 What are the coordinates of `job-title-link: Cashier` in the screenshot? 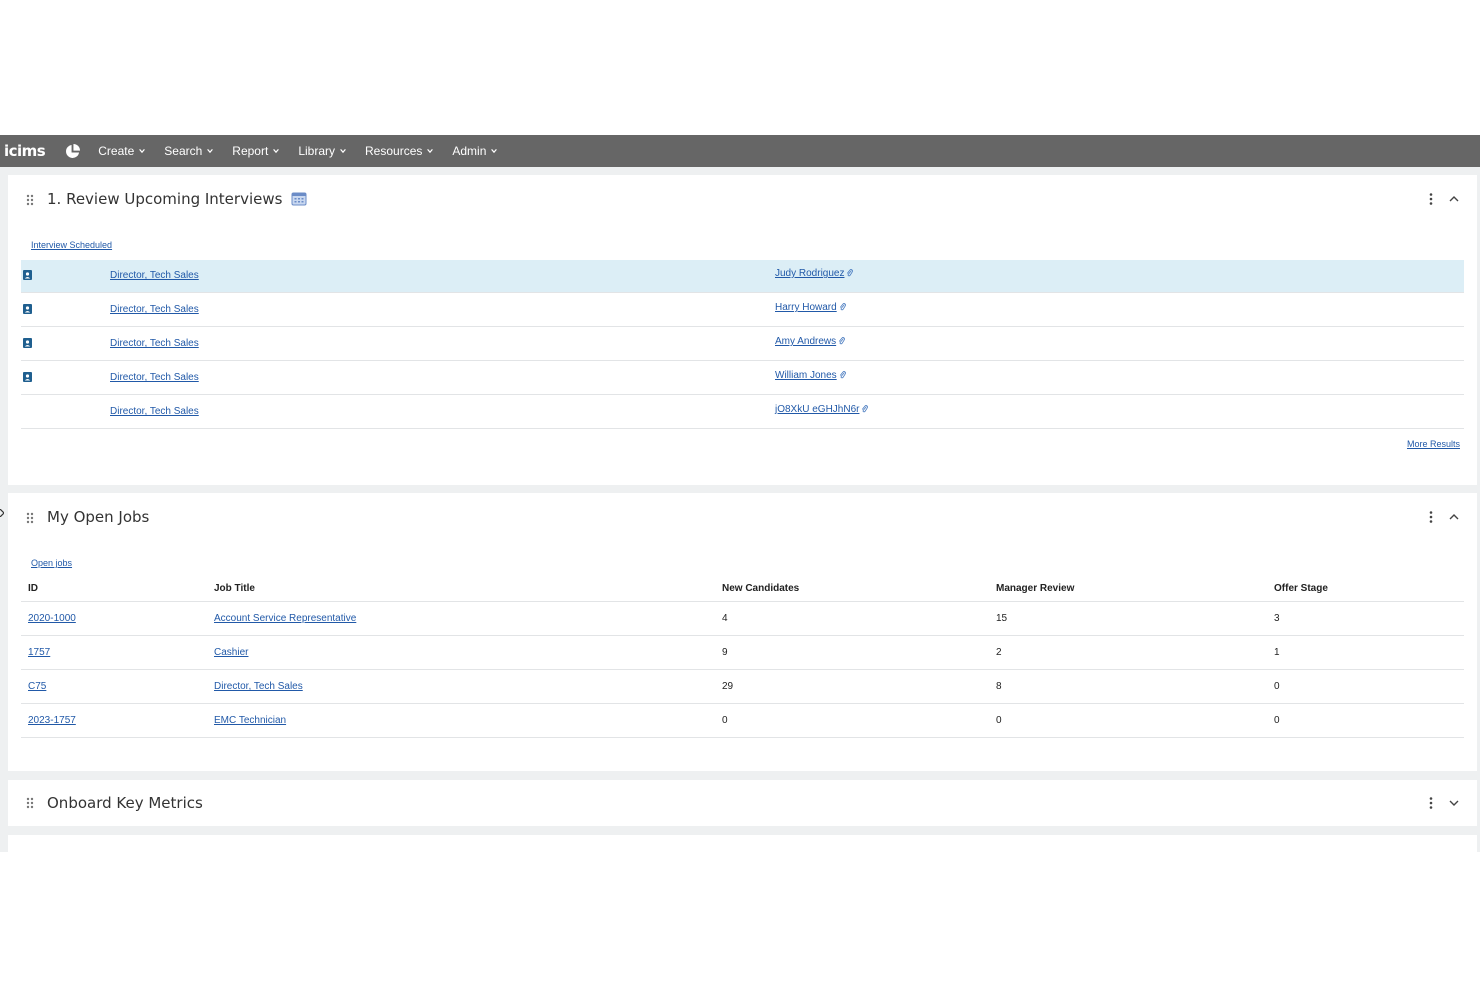 It's located at (231, 652).